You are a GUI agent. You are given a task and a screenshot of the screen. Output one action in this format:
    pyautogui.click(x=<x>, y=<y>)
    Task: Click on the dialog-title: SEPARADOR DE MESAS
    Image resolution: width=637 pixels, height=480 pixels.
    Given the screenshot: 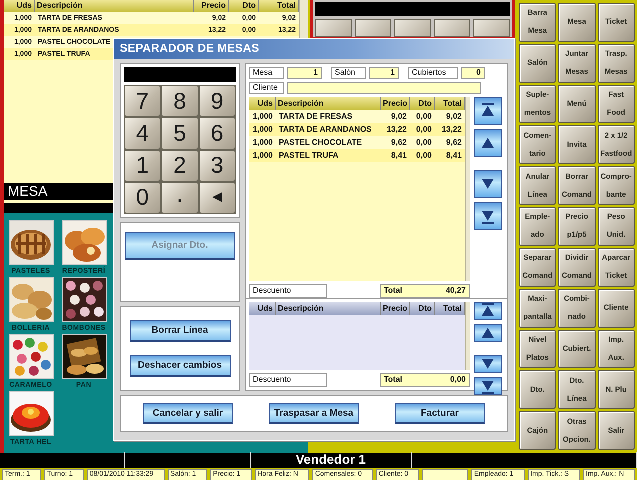 What is the action you would take?
    pyautogui.click(x=314, y=49)
    